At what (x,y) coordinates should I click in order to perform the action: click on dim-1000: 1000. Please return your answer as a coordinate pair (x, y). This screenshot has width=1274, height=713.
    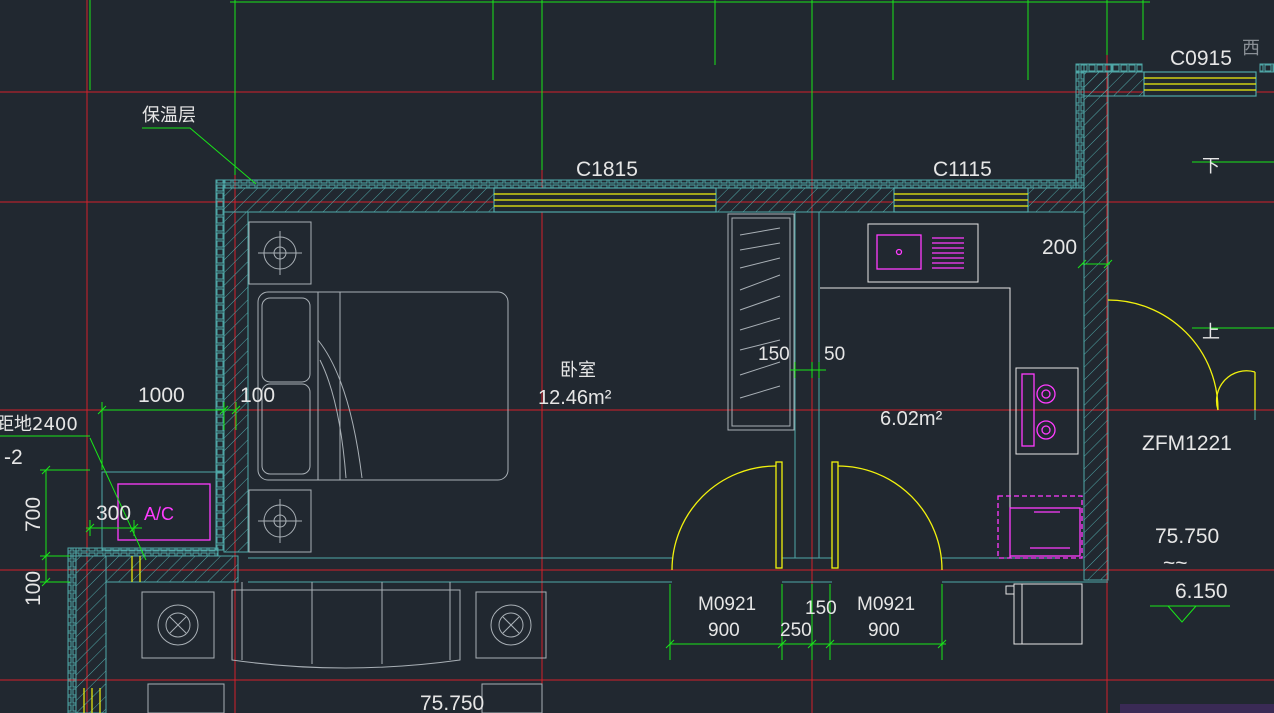
    Looking at the image, I should click on (161, 395).